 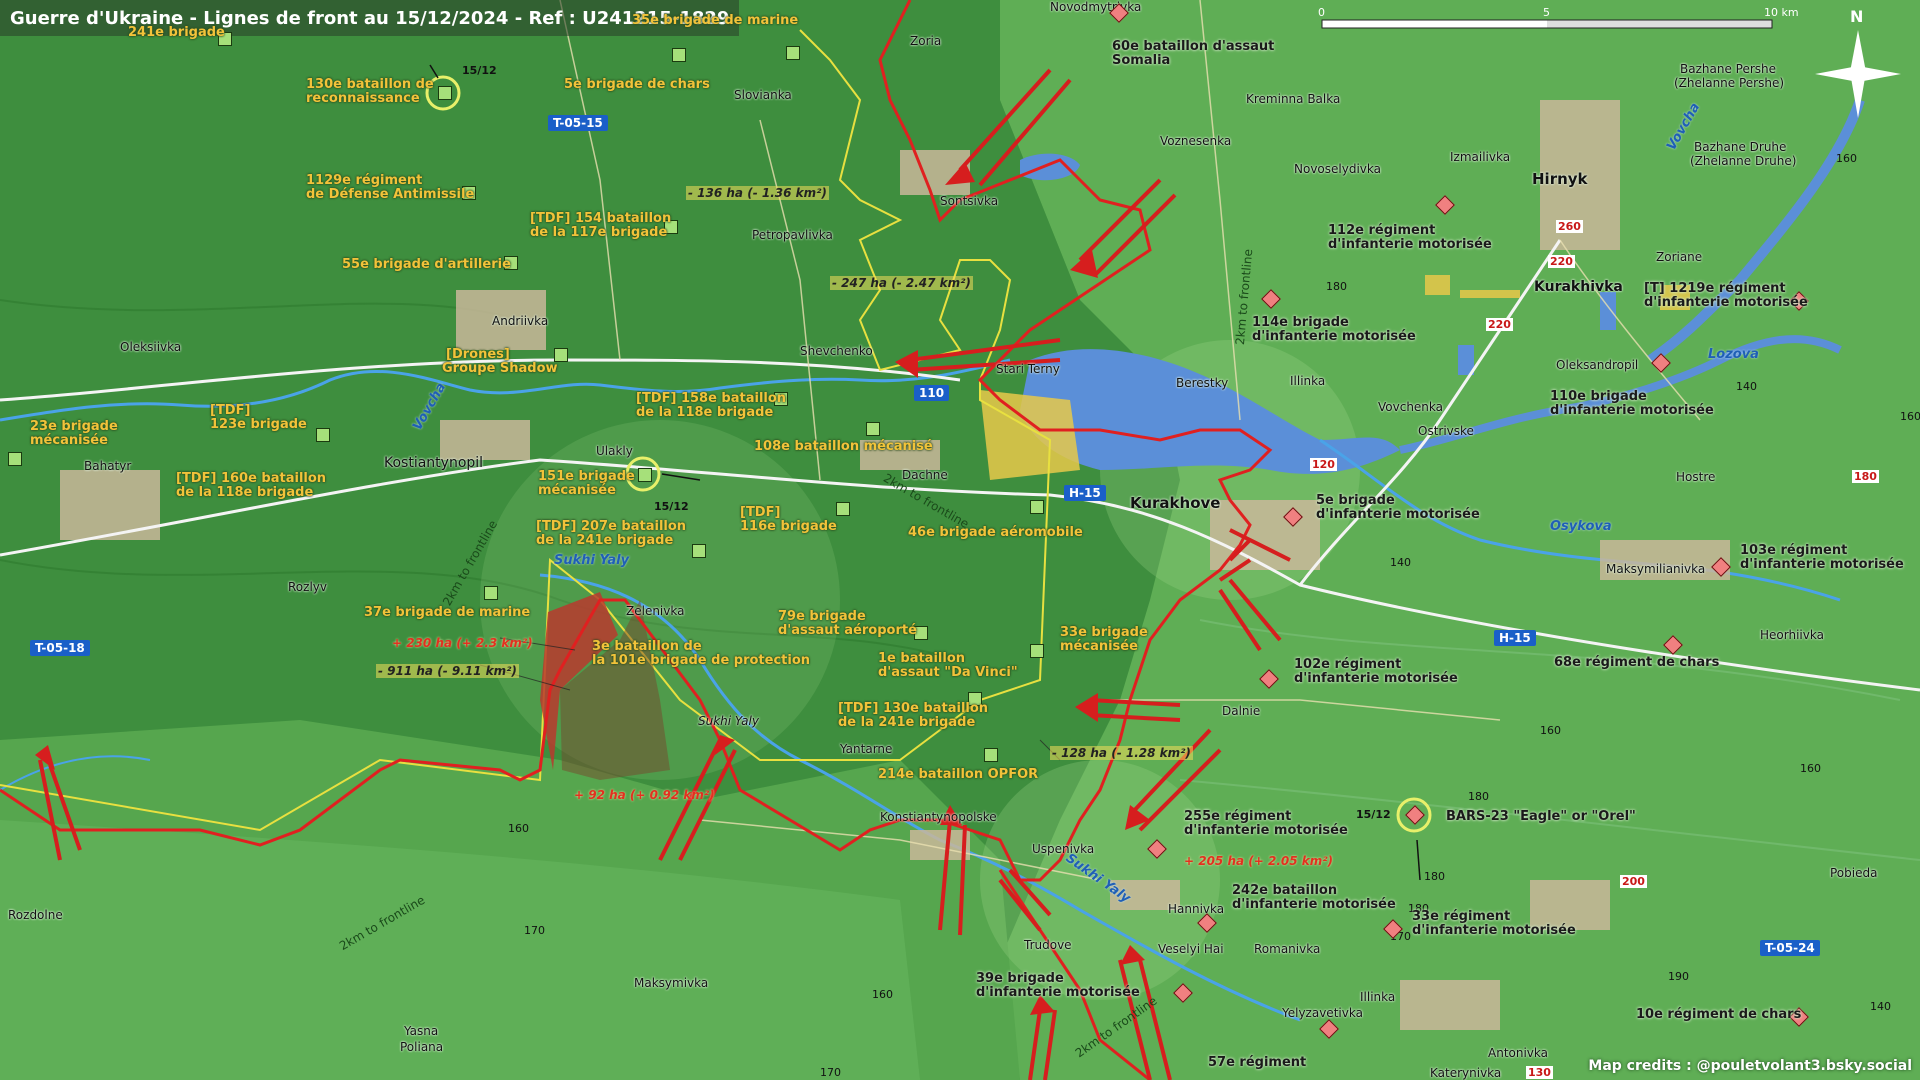 What do you see at coordinates (1355, 500) in the screenshot?
I see `ru-unit-label: 5e brigade` at bounding box center [1355, 500].